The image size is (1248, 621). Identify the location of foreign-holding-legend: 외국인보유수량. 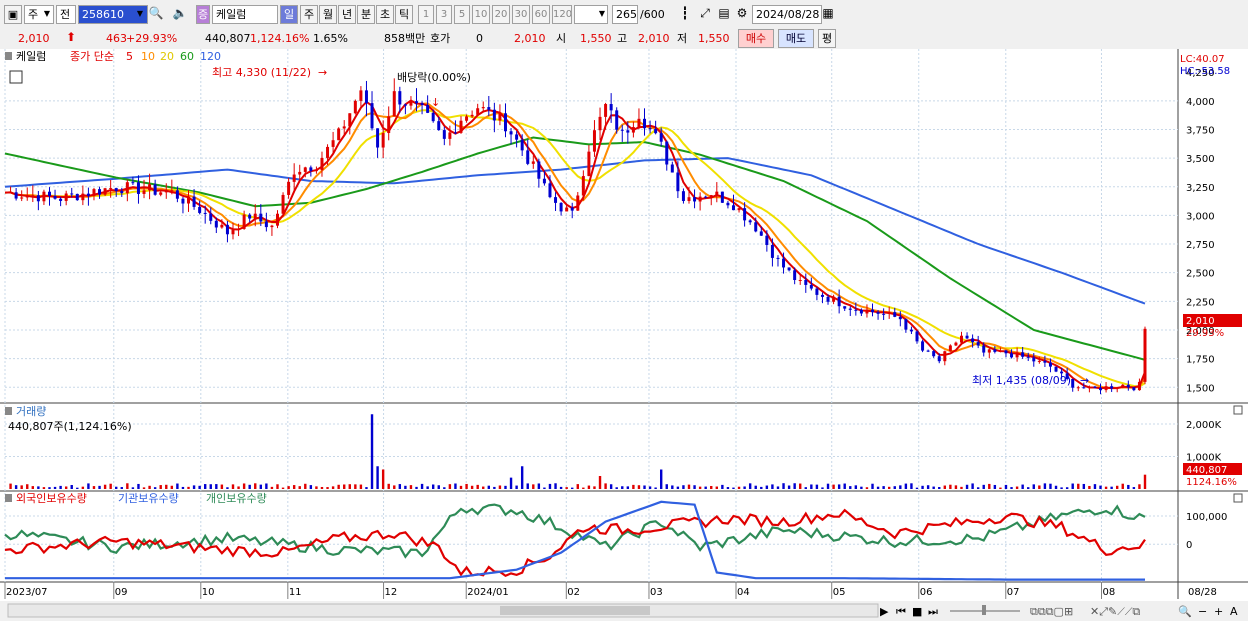
(51, 498).